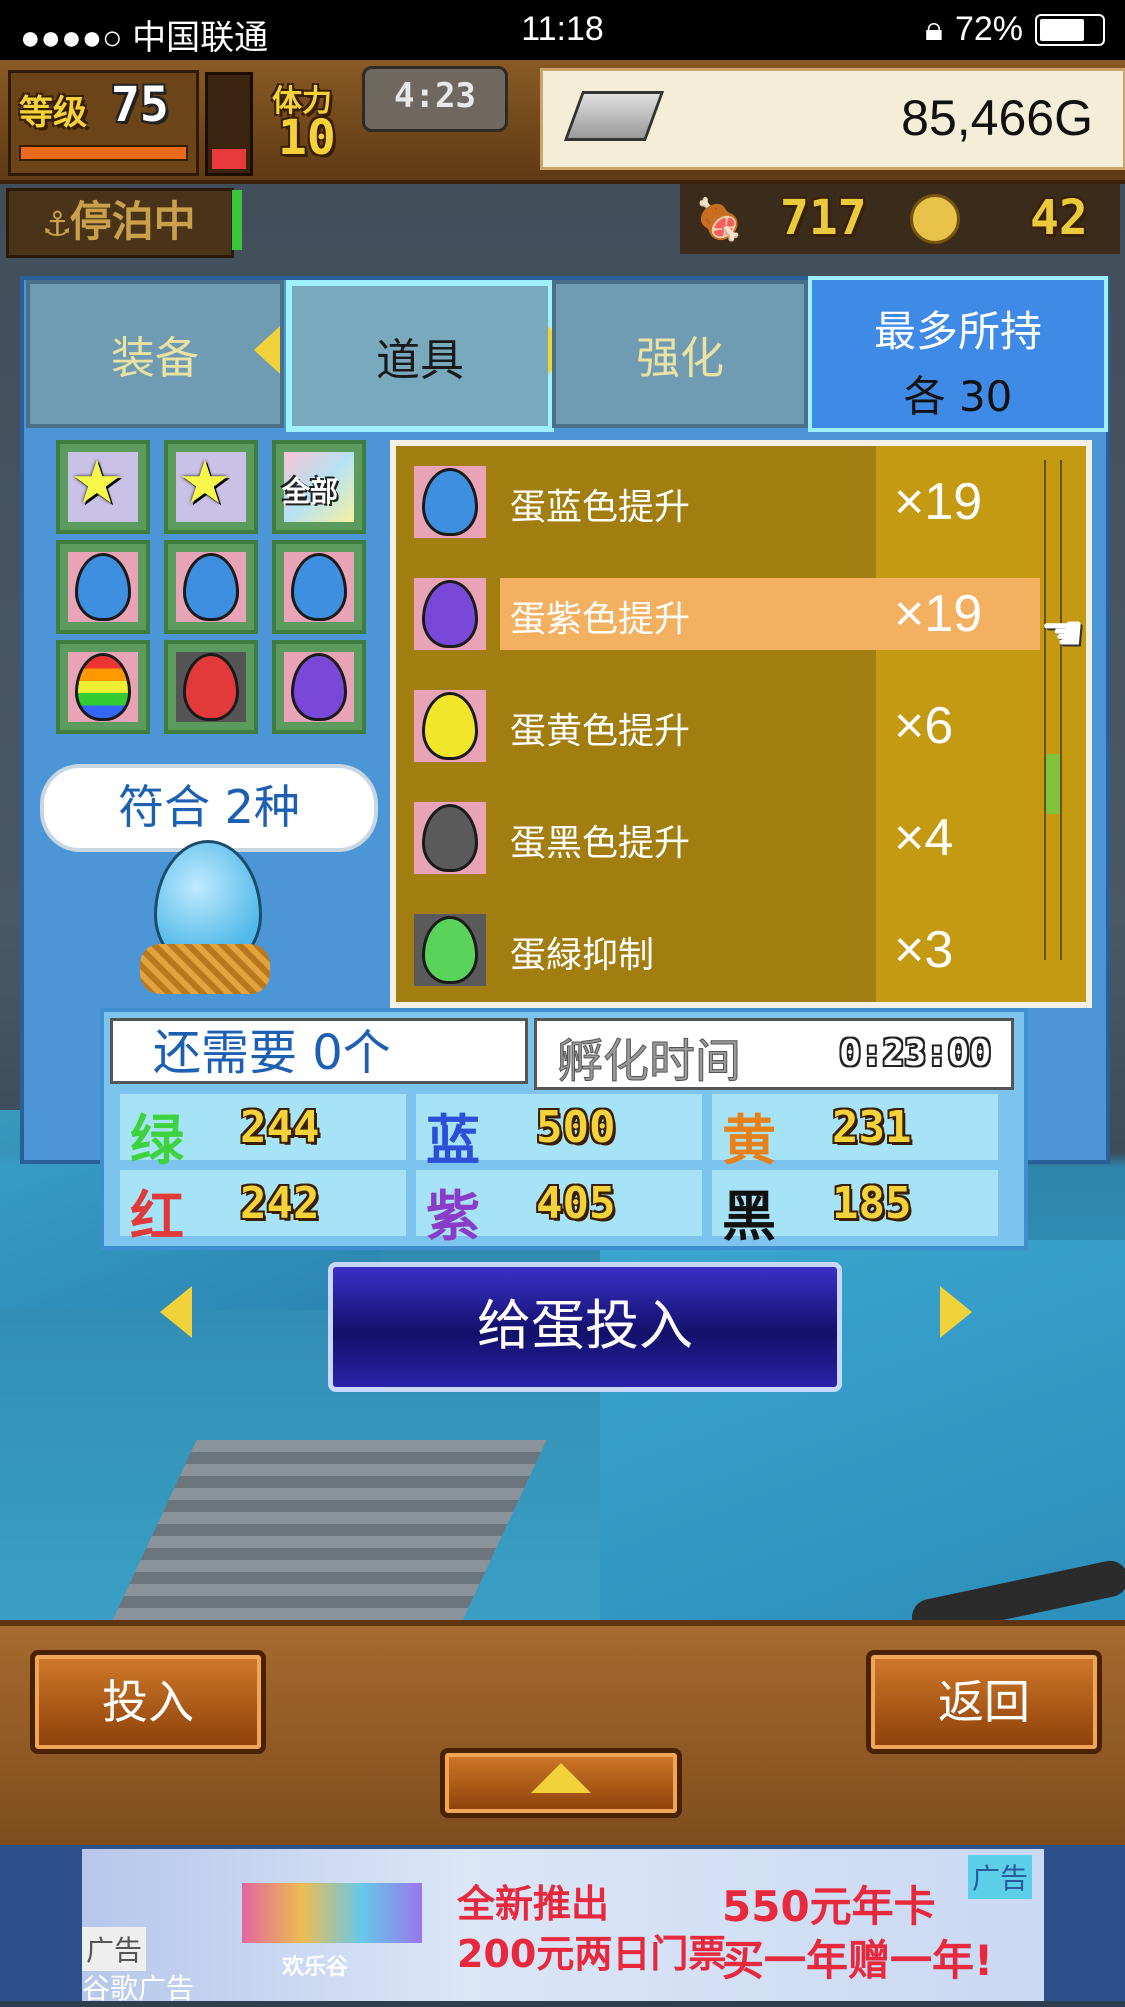  I want to click on item-count: ×6, so click(924, 726).